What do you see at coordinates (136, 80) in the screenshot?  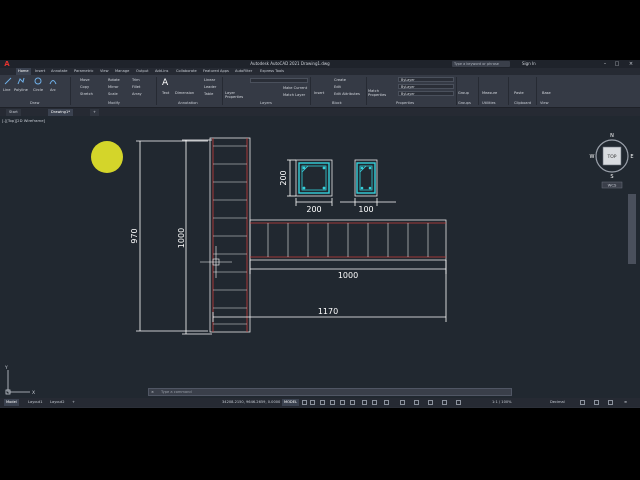 I see `trim-button: Trim` at bounding box center [136, 80].